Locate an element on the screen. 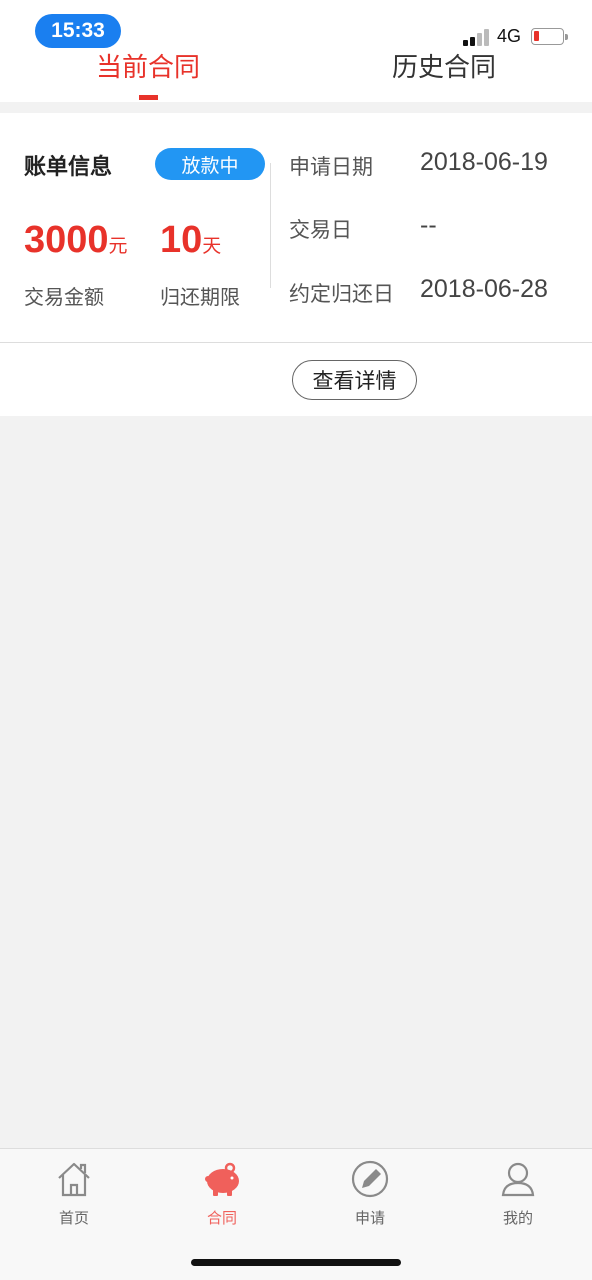  amount-label: 交易金额 is located at coordinates (64, 297).